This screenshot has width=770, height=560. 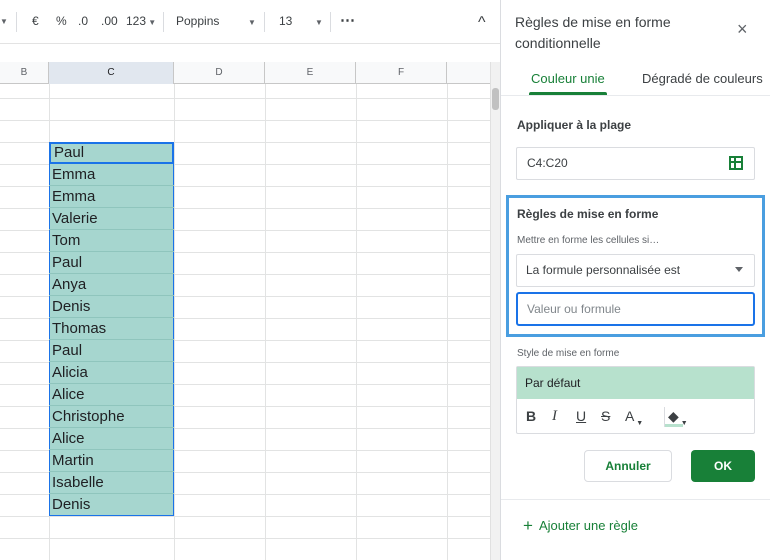 I want to click on decrease-decimals-label: .0, so click(x=83, y=21).